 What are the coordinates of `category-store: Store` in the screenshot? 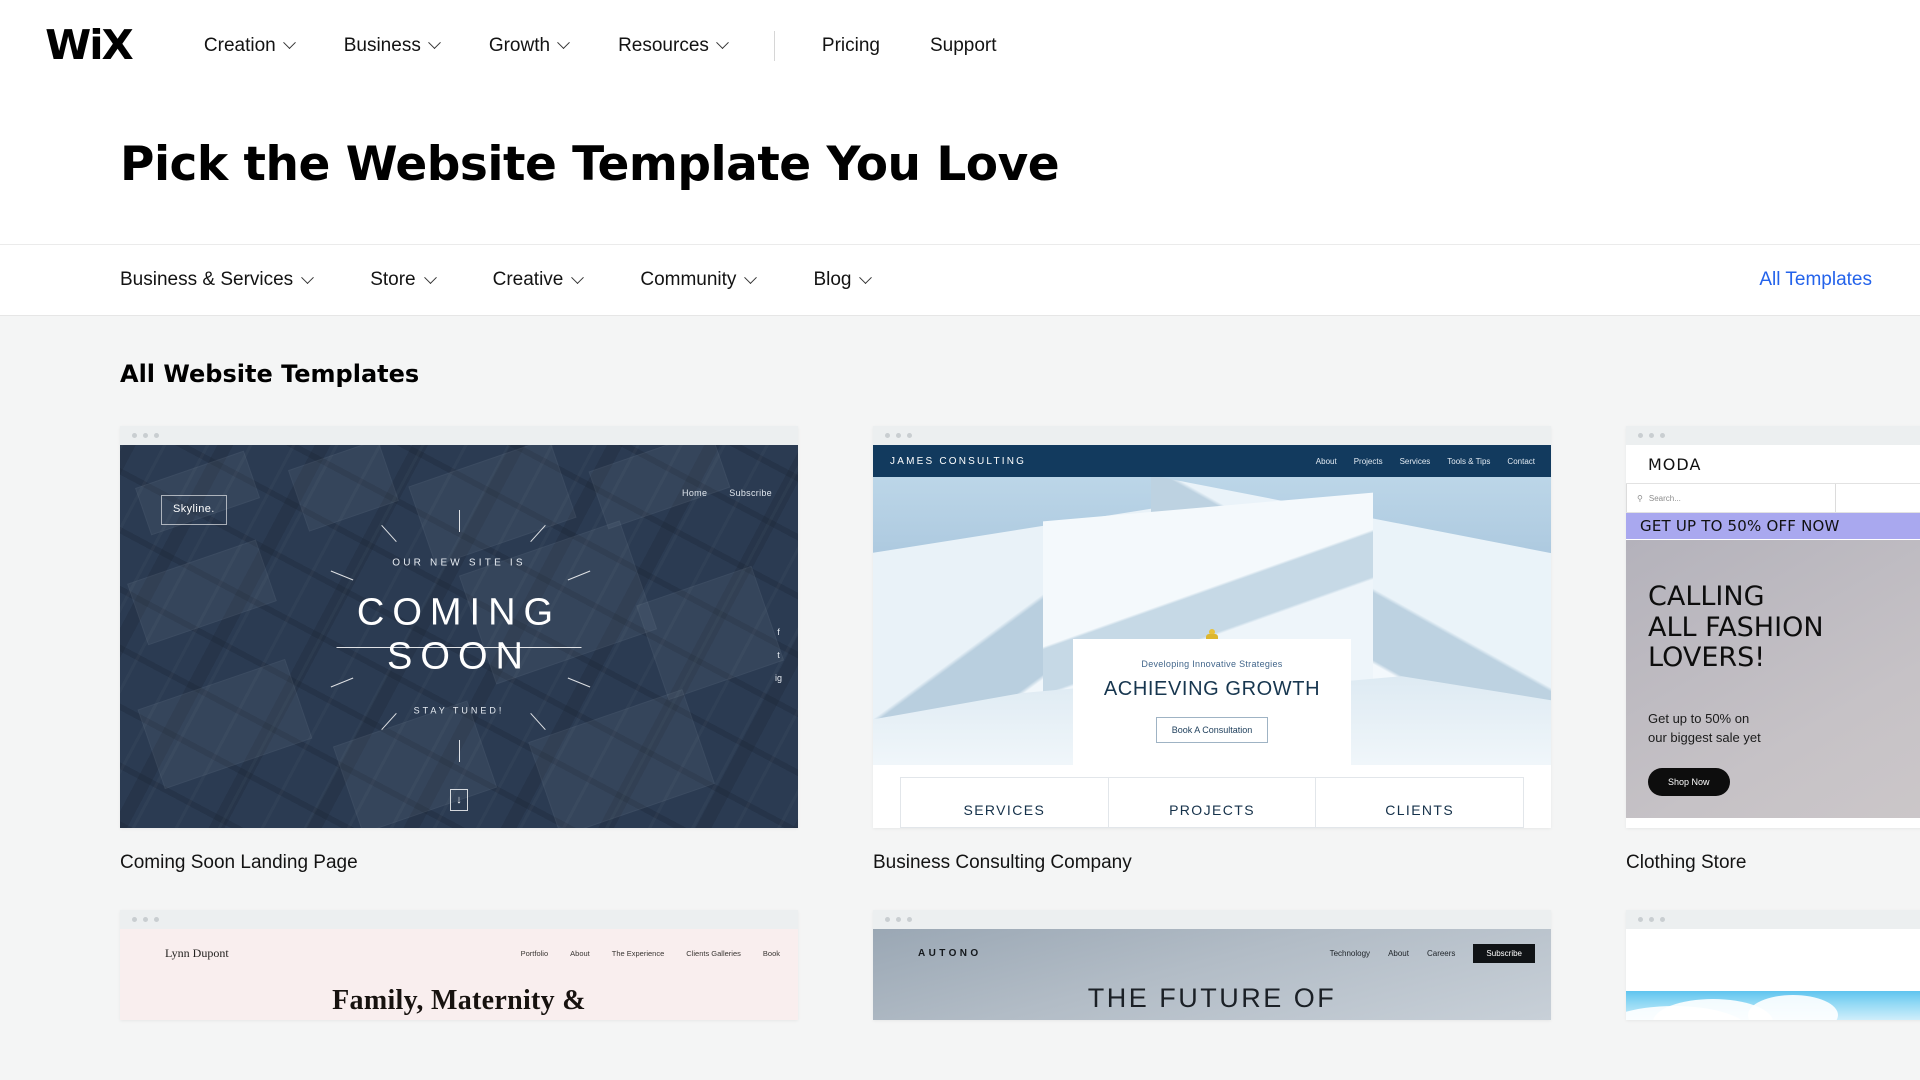 It's located at (416, 280).